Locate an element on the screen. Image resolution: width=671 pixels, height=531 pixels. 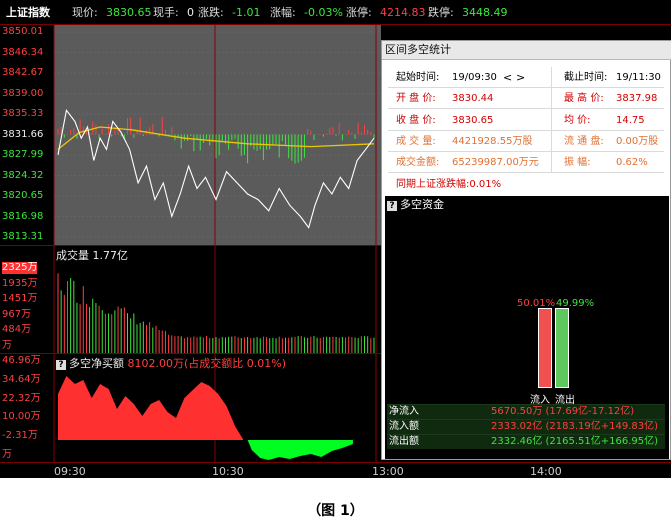
limit-down-value: 3448.49 is located at coordinates (485, 12).